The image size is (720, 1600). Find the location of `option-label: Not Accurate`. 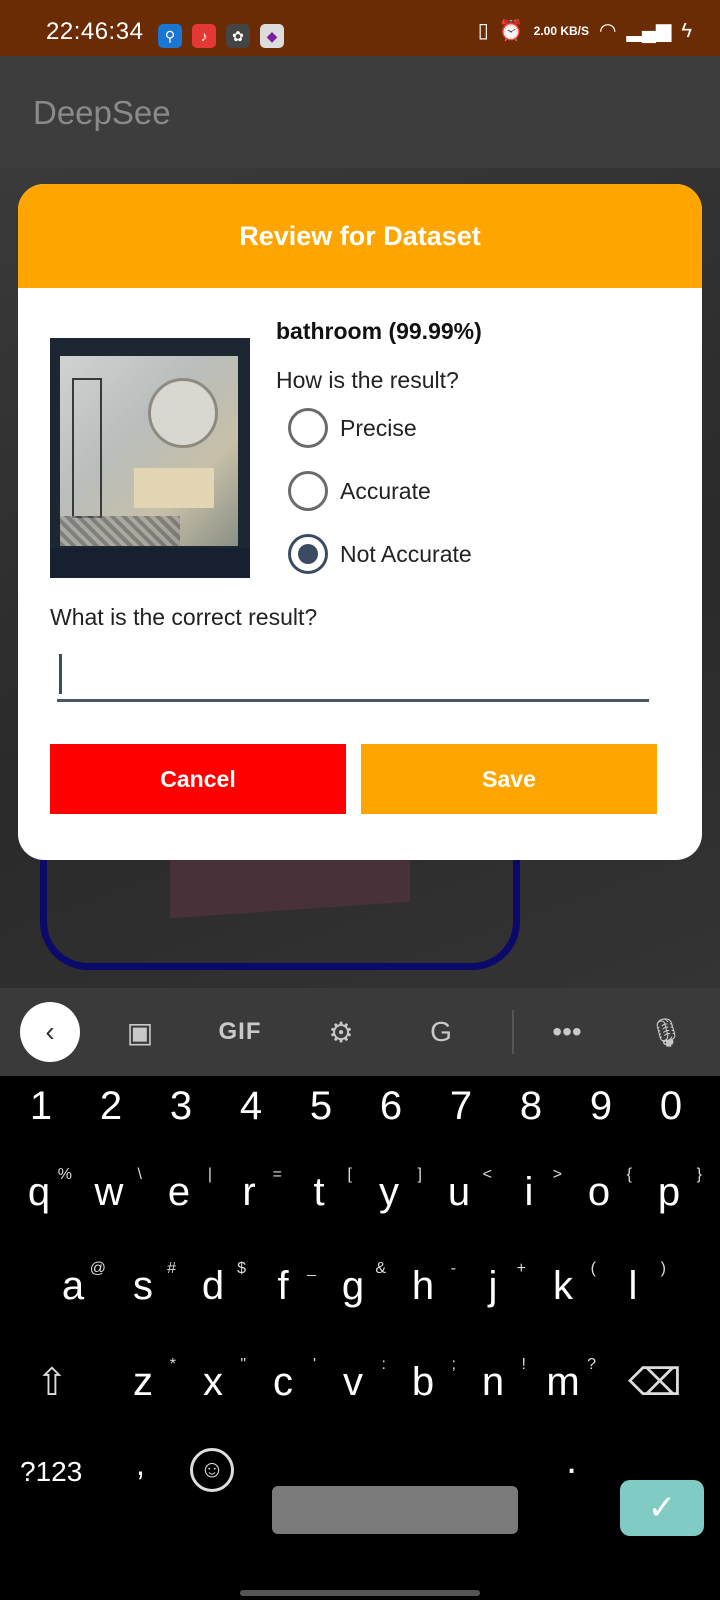

option-label: Not Accurate is located at coordinates (406, 553).